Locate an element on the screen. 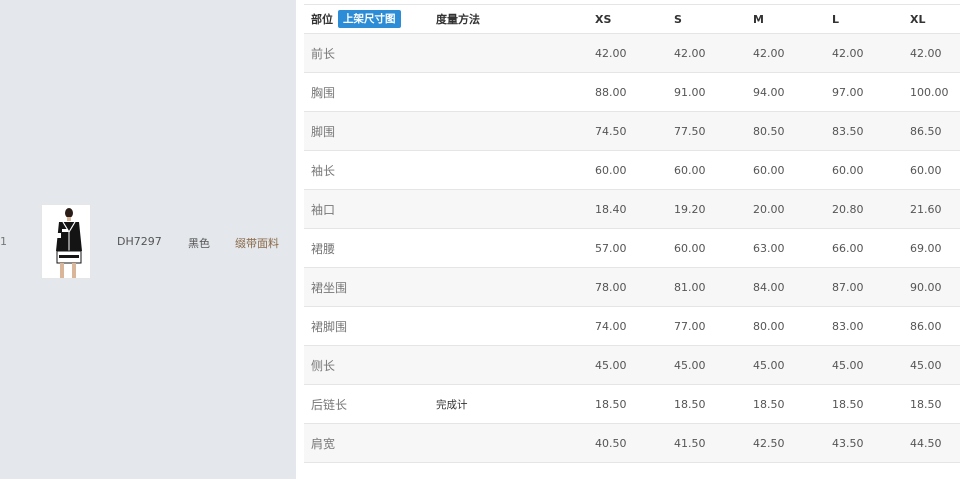 This screenshot has height=479, width=960. value-xs: 74.50 is located at coordinates (611, 131).